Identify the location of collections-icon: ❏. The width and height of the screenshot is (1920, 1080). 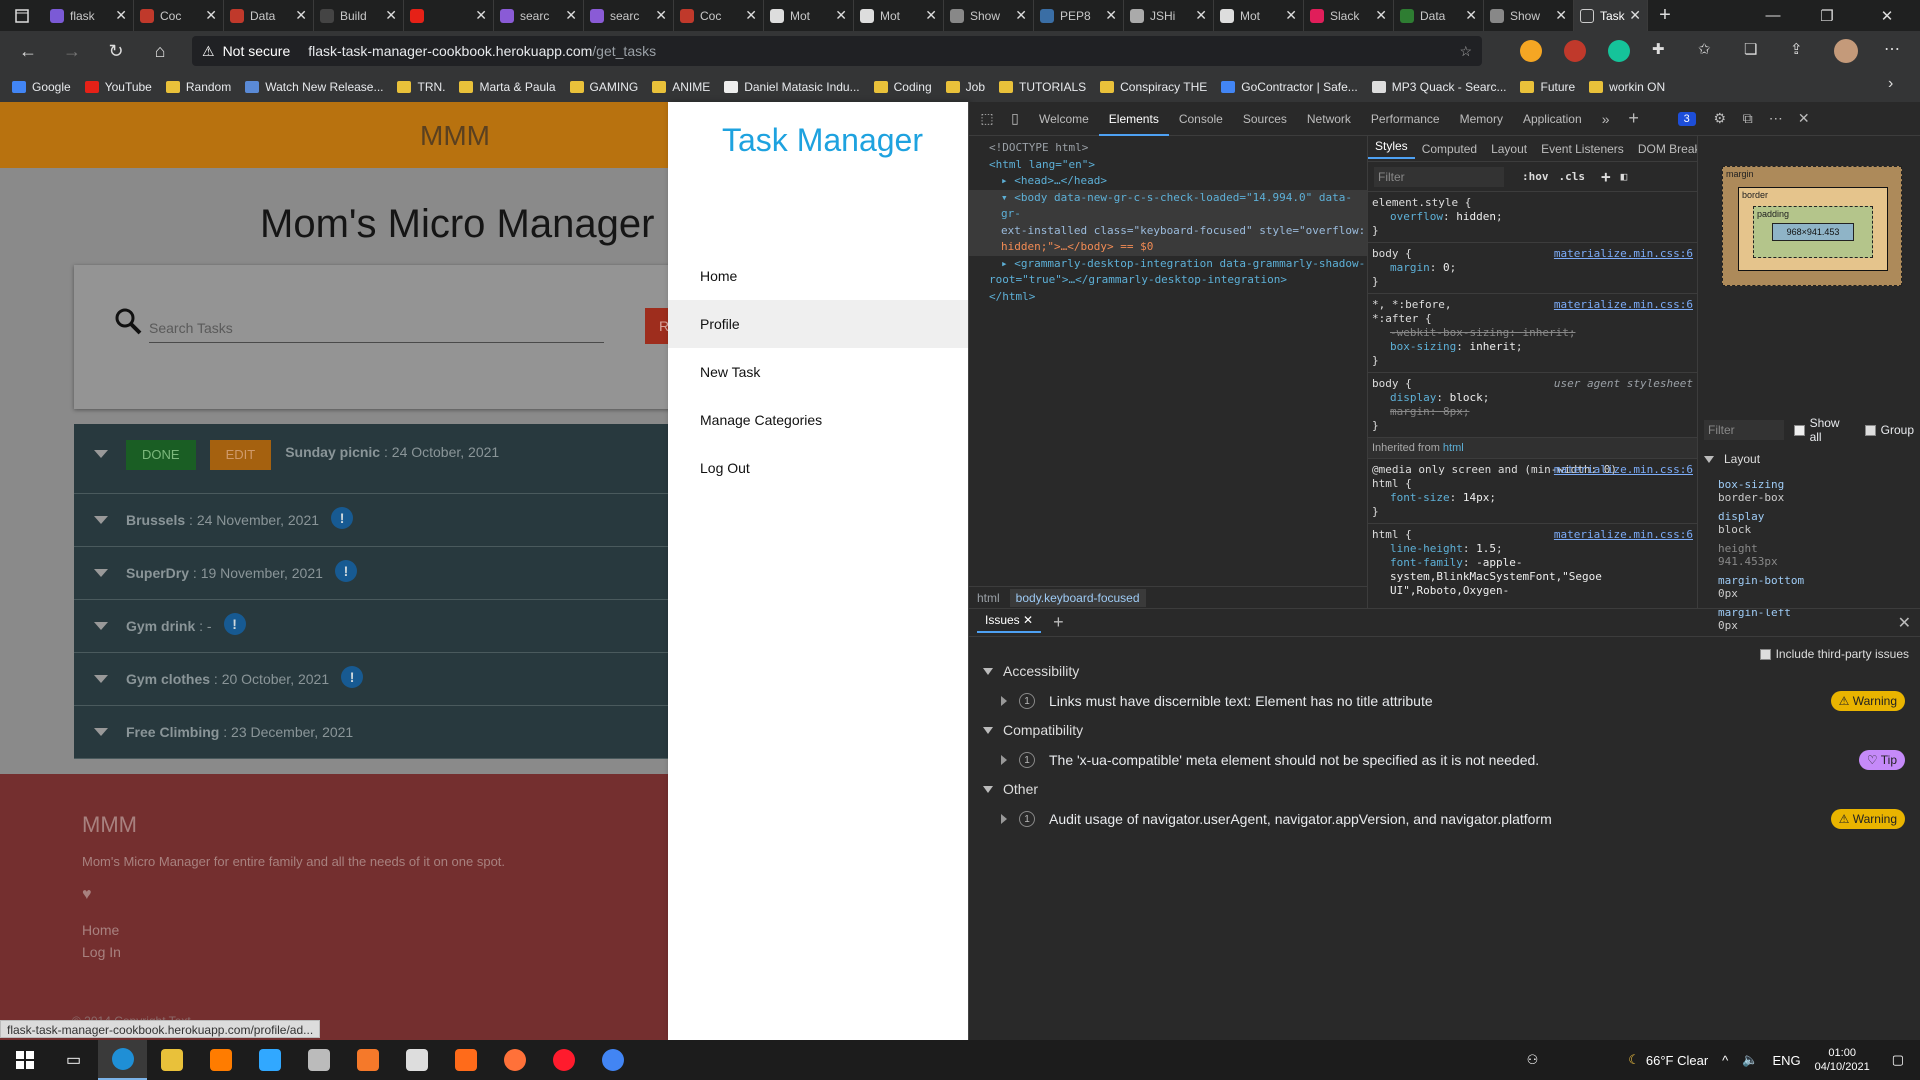
(1750, 49).